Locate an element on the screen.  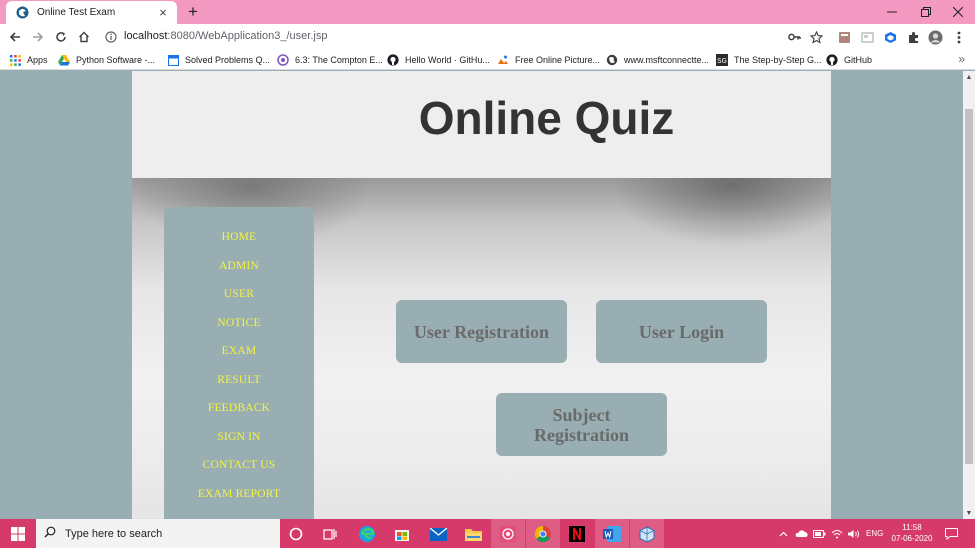
chrome-icon is located at coordinates (543, 534).